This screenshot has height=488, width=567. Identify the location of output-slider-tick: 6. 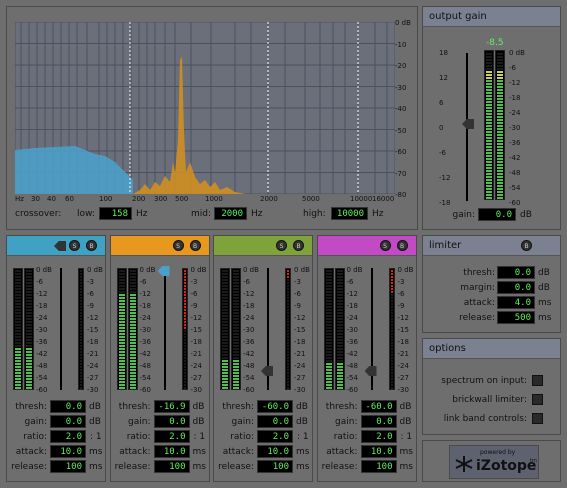
(441, 103).